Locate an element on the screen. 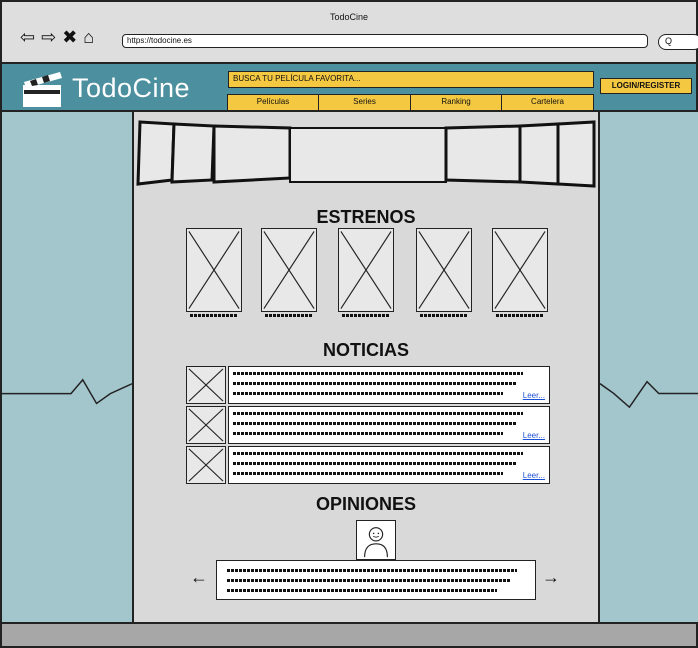  nav-item-cartelera: Cartelera is located at coordinates (547, 102).